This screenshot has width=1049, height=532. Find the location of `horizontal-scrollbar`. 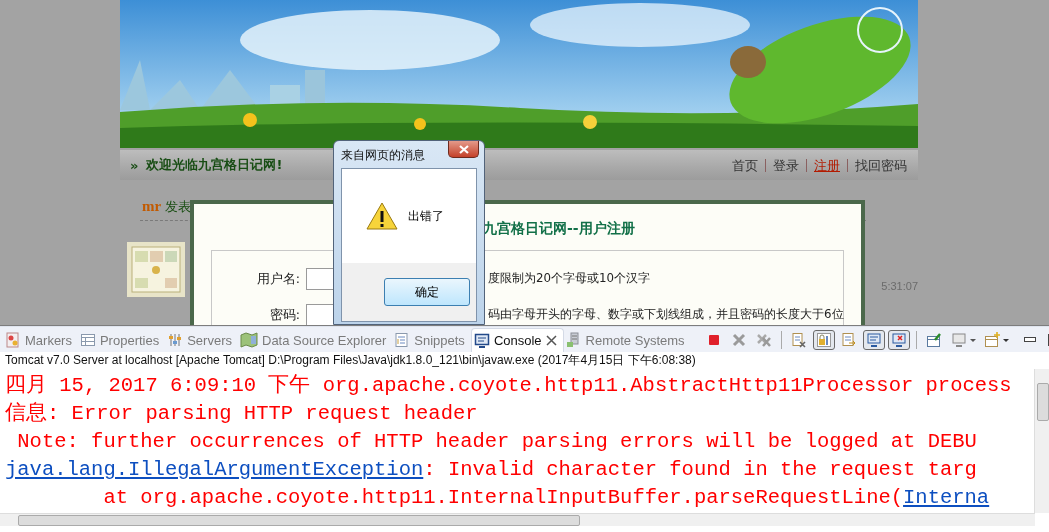

horizontal-scrollbar is located at coordinates (517, 519).